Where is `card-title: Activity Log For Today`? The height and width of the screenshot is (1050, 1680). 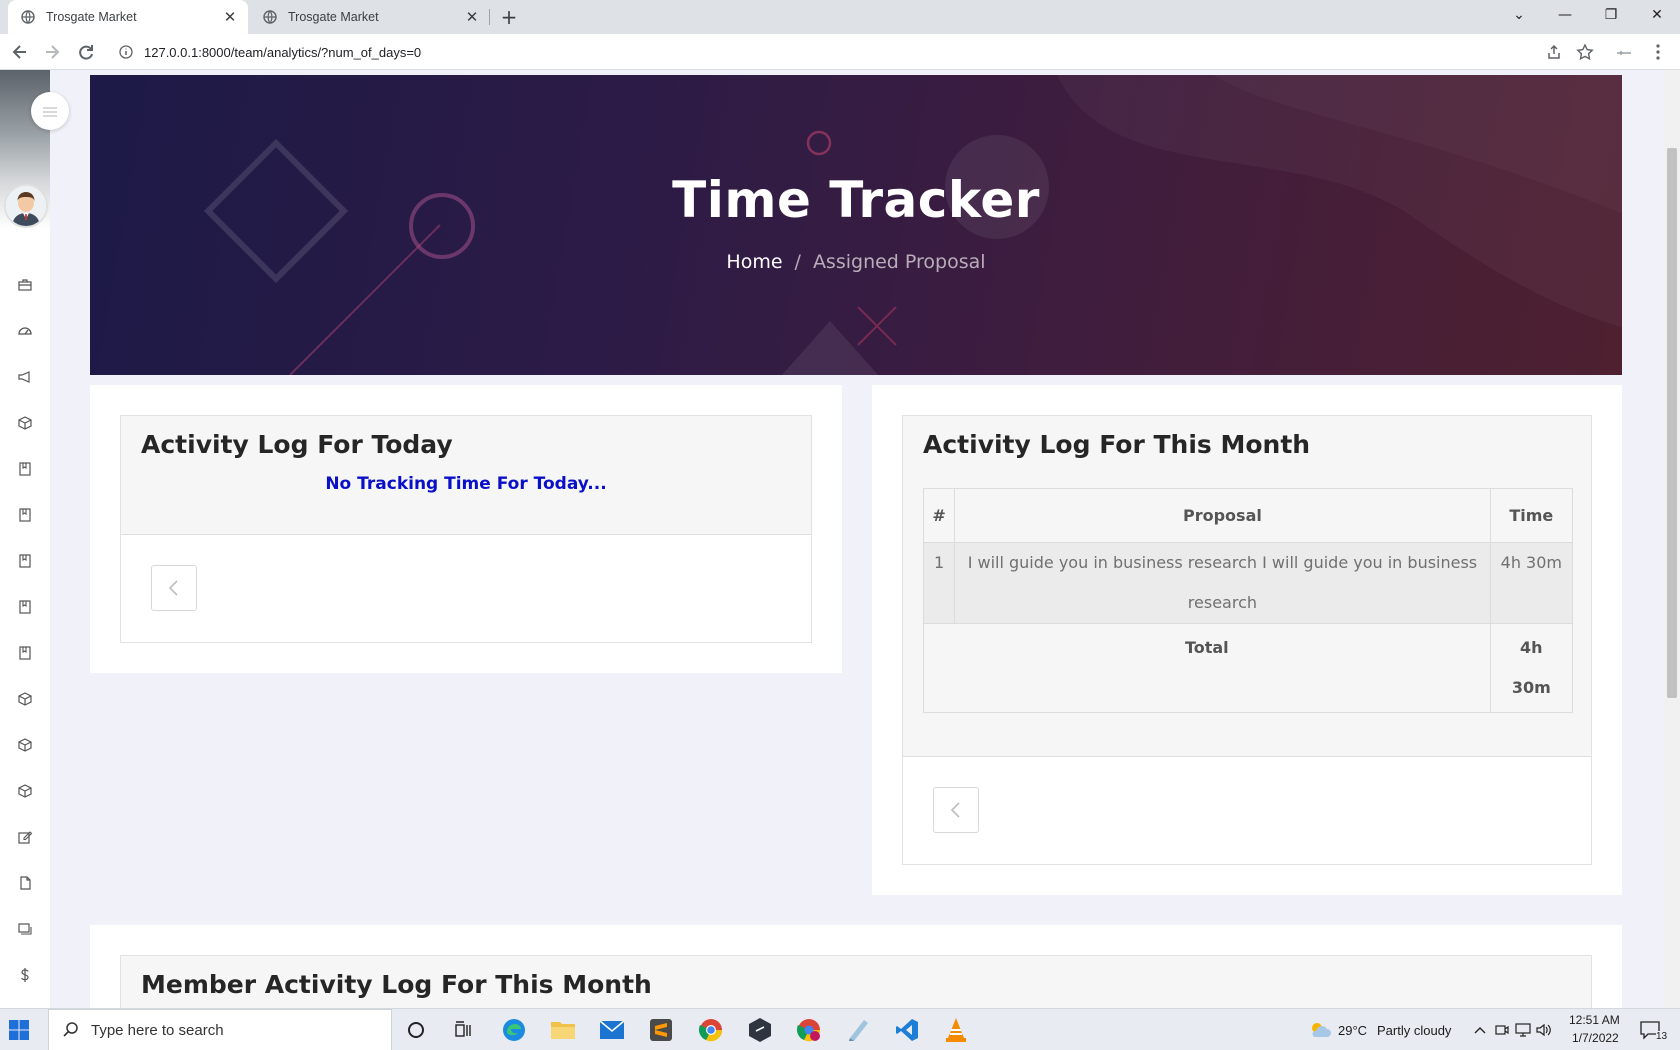 card-title: Activity Log For Today is located at coordinates (297, 444).